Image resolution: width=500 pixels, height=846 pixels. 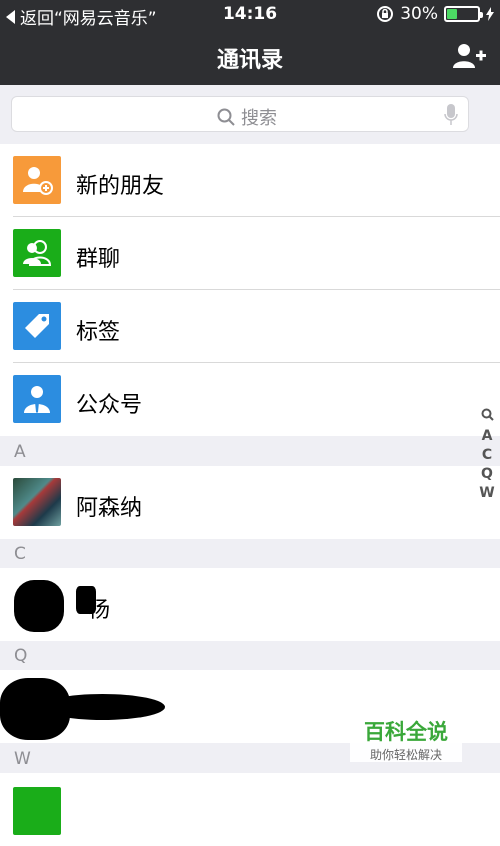 I want to click on status-bar: 返回“网易云音乐” 14:16 30%, so click(x=250, y=14).